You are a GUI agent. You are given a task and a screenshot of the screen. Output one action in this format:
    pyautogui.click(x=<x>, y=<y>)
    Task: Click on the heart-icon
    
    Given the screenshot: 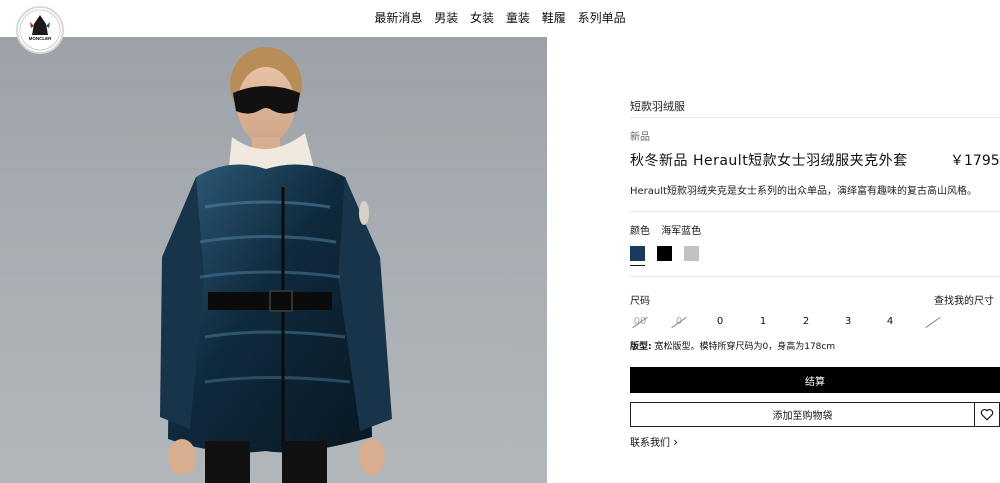 What is the action you would take?
    pyautogui.click(x=987, y=414)
    